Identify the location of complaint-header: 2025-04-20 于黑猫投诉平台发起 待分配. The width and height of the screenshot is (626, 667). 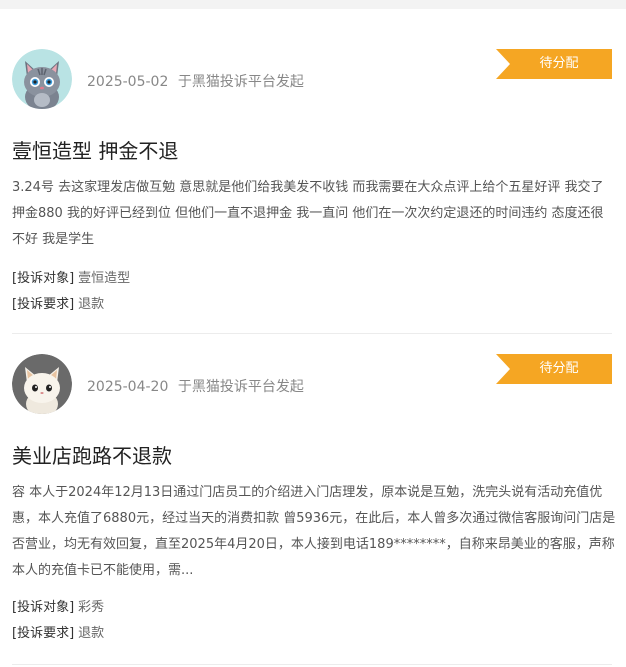
(312, 384).